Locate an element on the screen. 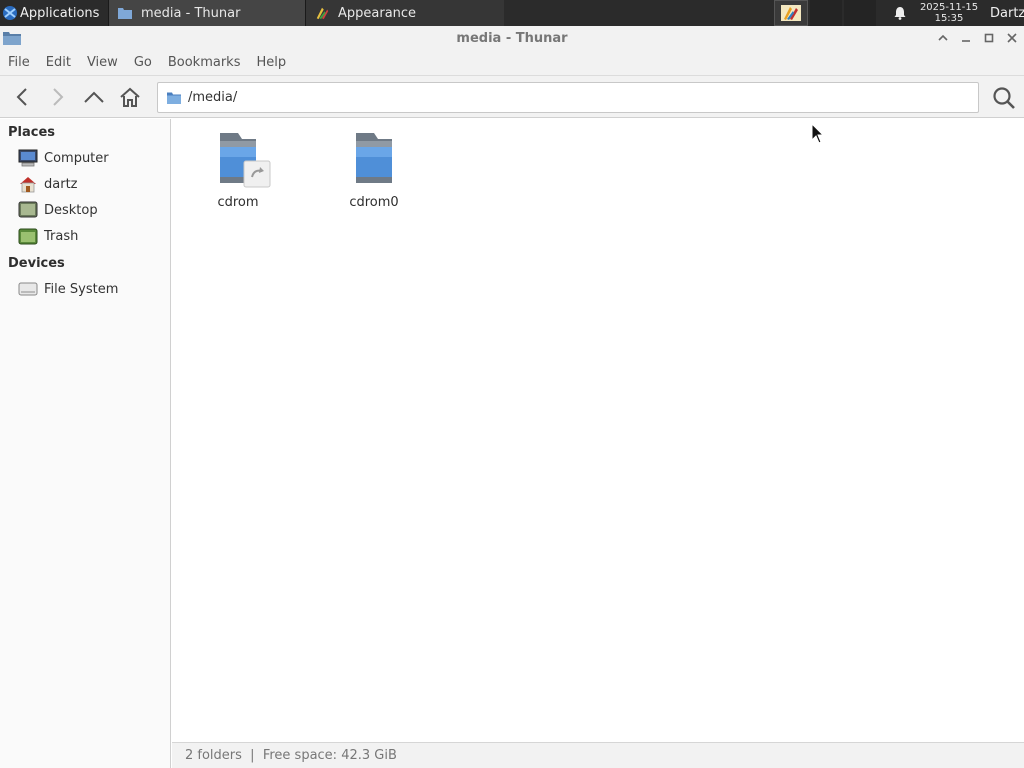  sidebar-item-label: File System is located at coordinates (81, 289).